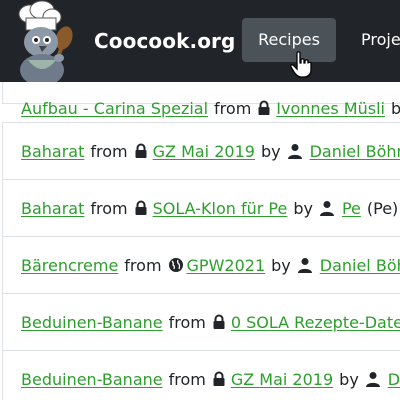 The width and height of the screenshot is (400, 400). I want to click on project-link: 0 SOLA Rezepte-Daten, so click(315, 322).